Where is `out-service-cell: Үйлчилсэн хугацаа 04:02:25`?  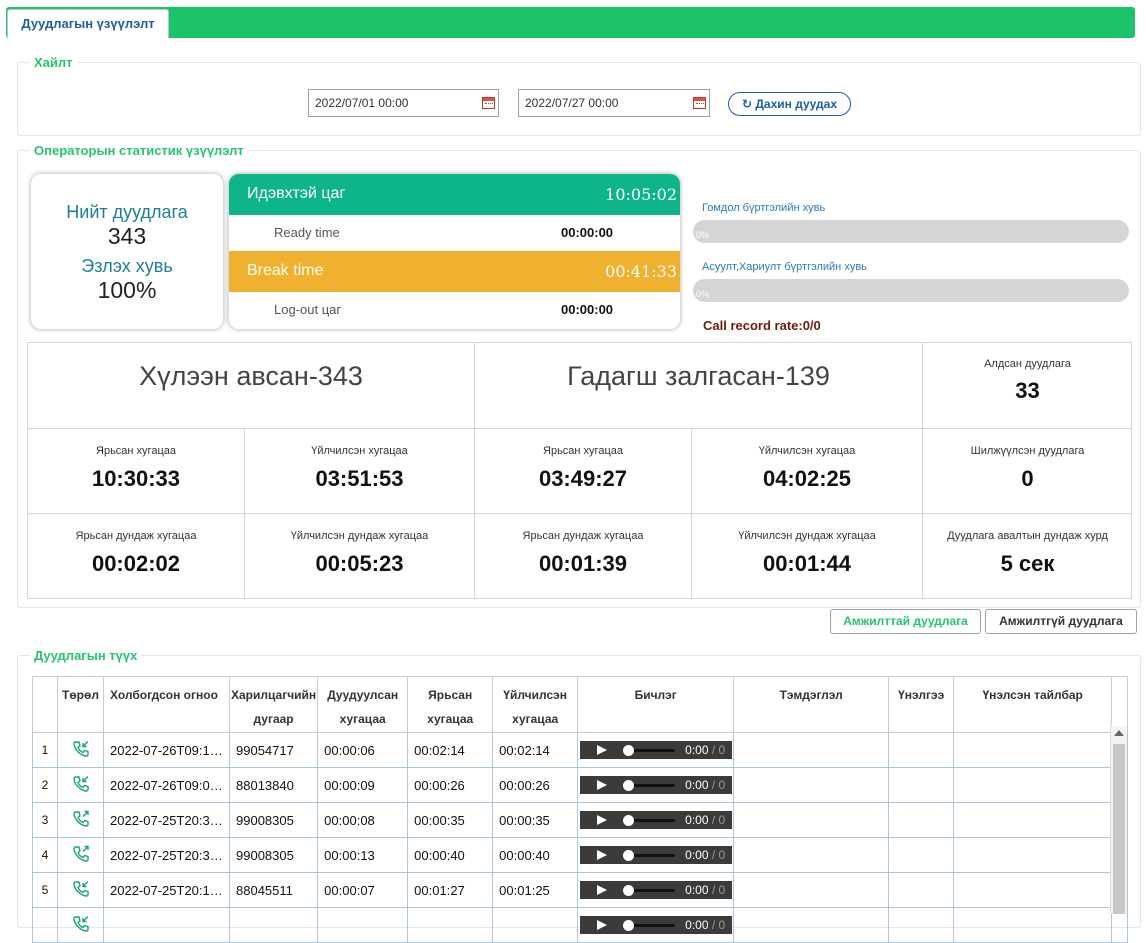 out-service-cell: Үйлчилсэн хугацаа 04:02:25 is located at coordinates (807, 471).